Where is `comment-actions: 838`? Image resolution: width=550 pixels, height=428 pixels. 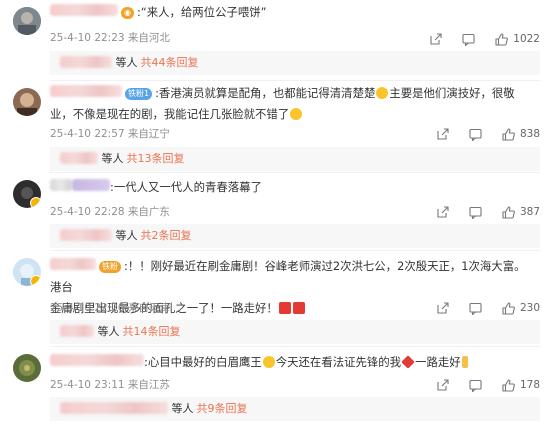
comment-actions: 838 is located at coordinates (478, 134).